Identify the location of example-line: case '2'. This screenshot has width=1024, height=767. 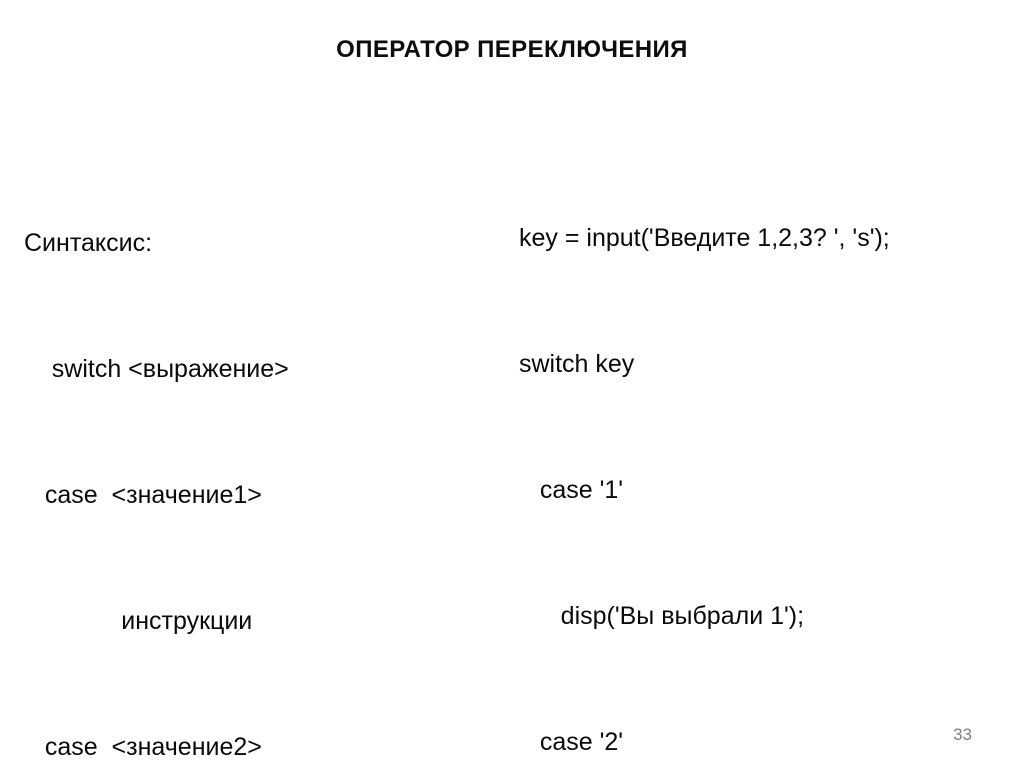
(571, 742).